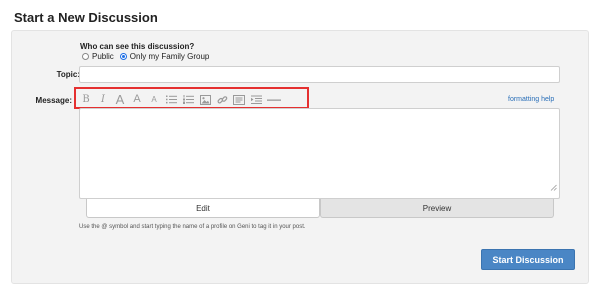 The width and height of the screenshot is (600, 294). What do you see at coordinates (68, 74) in the screenshot?
I see `topic-label: Topic:` at bounding box center [68, 74].